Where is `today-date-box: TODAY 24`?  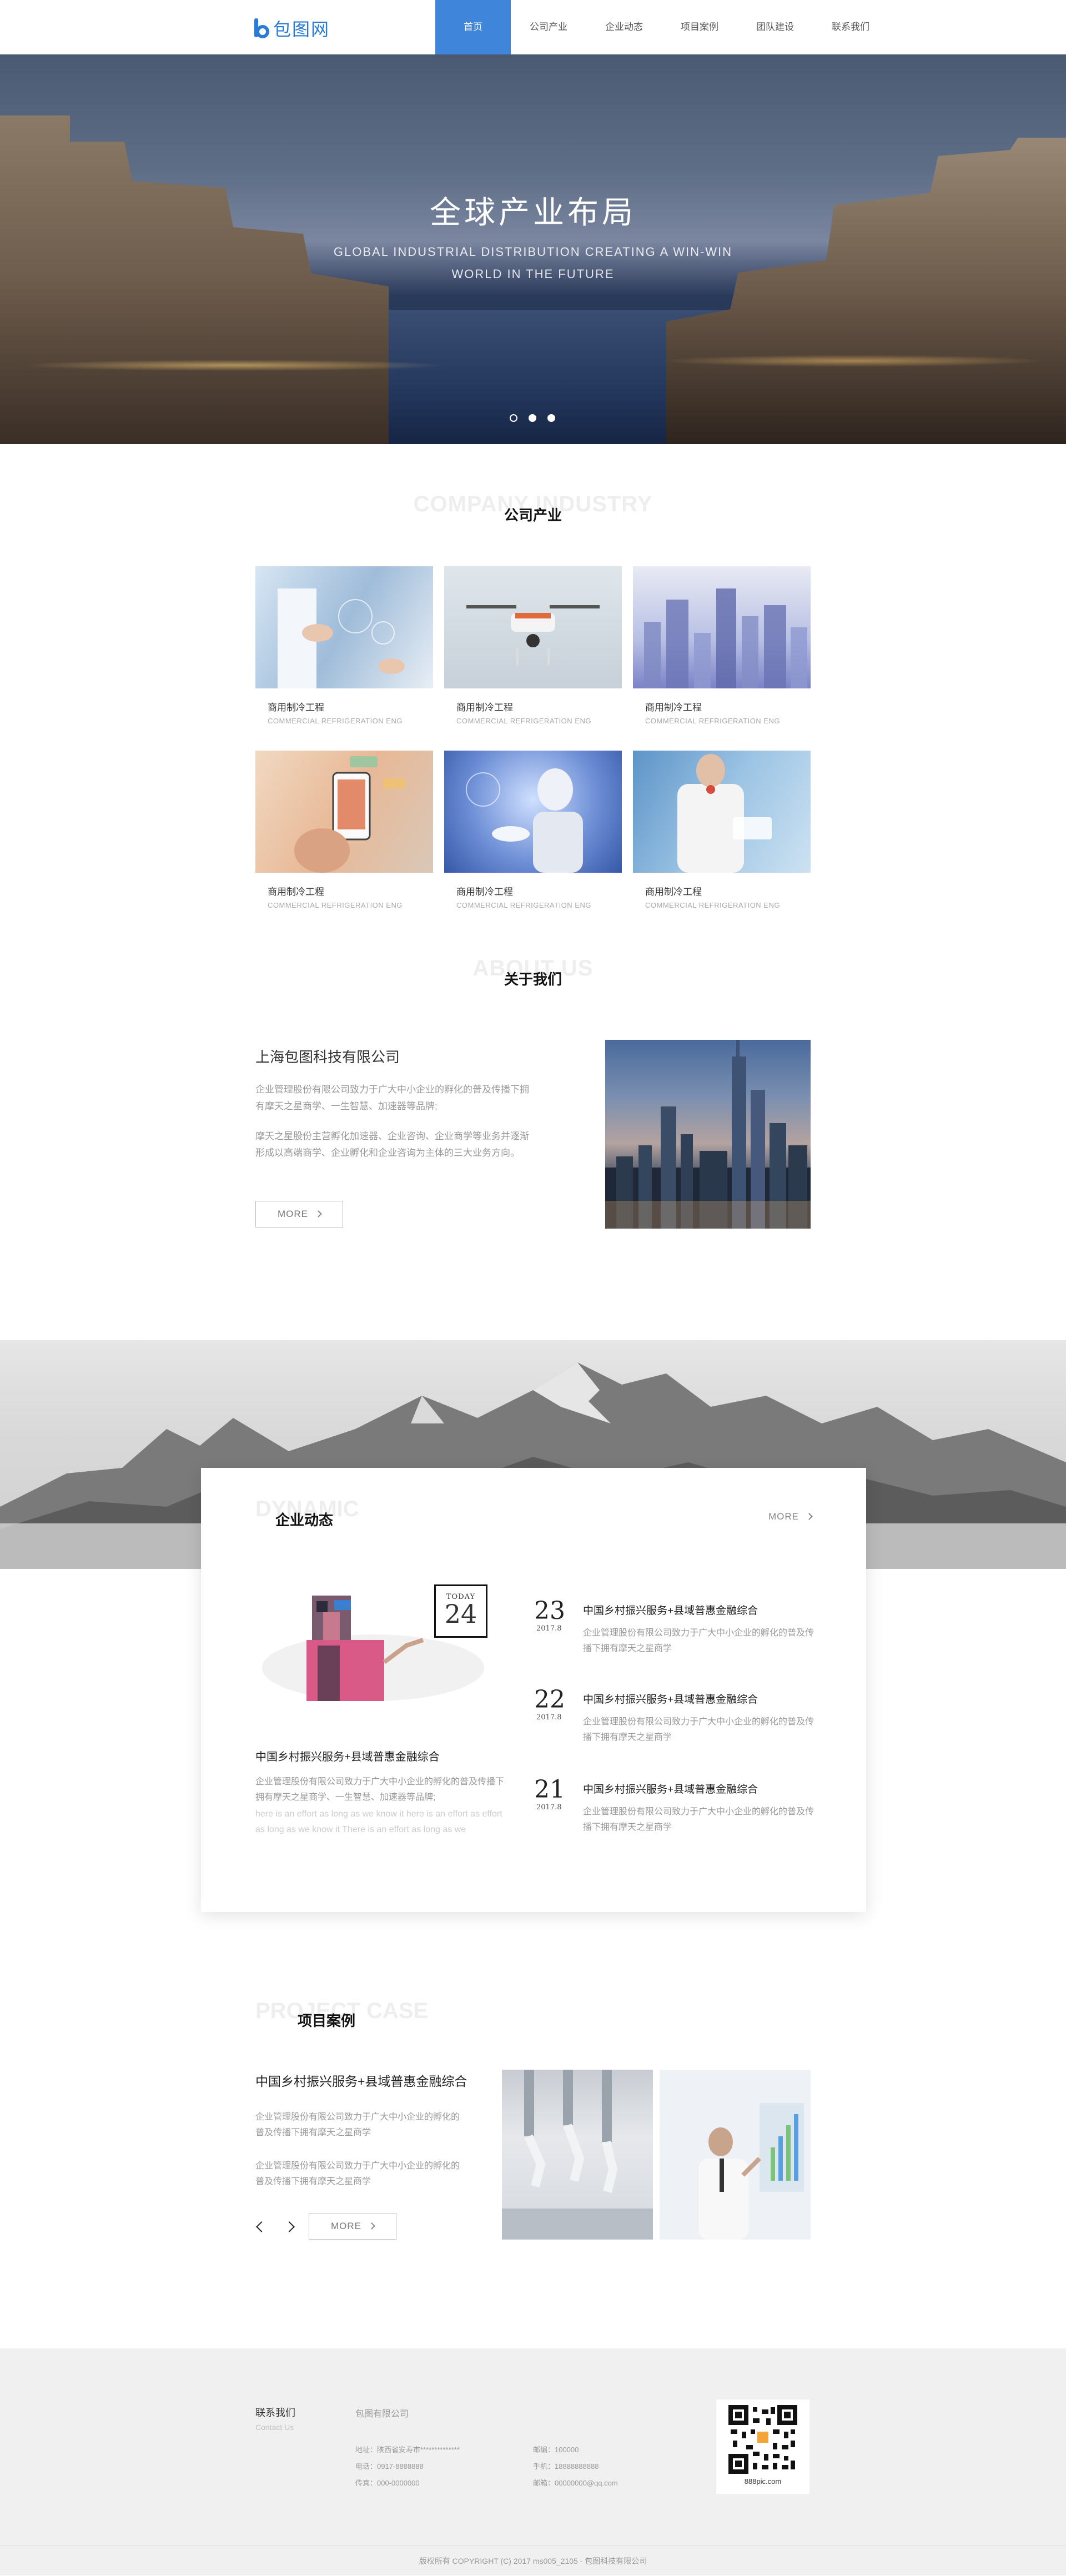
today-date-box: TODAY 24 is located at coordinates (460, 1611).